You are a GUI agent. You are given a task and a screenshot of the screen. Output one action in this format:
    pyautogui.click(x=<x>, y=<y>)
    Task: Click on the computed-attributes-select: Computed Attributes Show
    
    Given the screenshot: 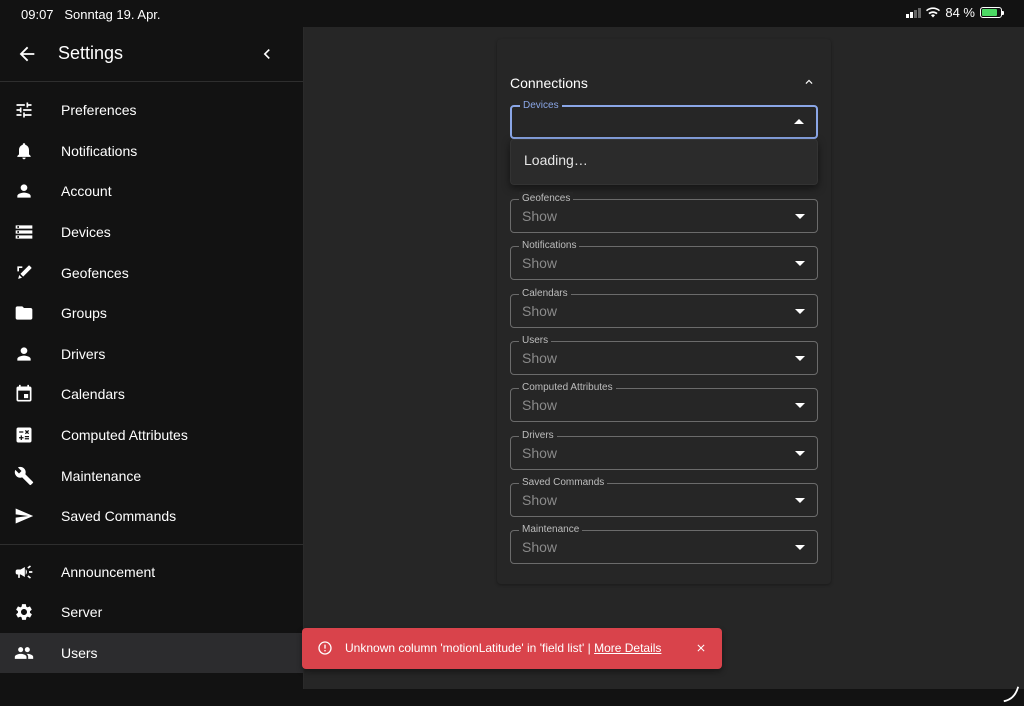 What is the action you would take?
    pyautogui.click(x=664, y=401)
    